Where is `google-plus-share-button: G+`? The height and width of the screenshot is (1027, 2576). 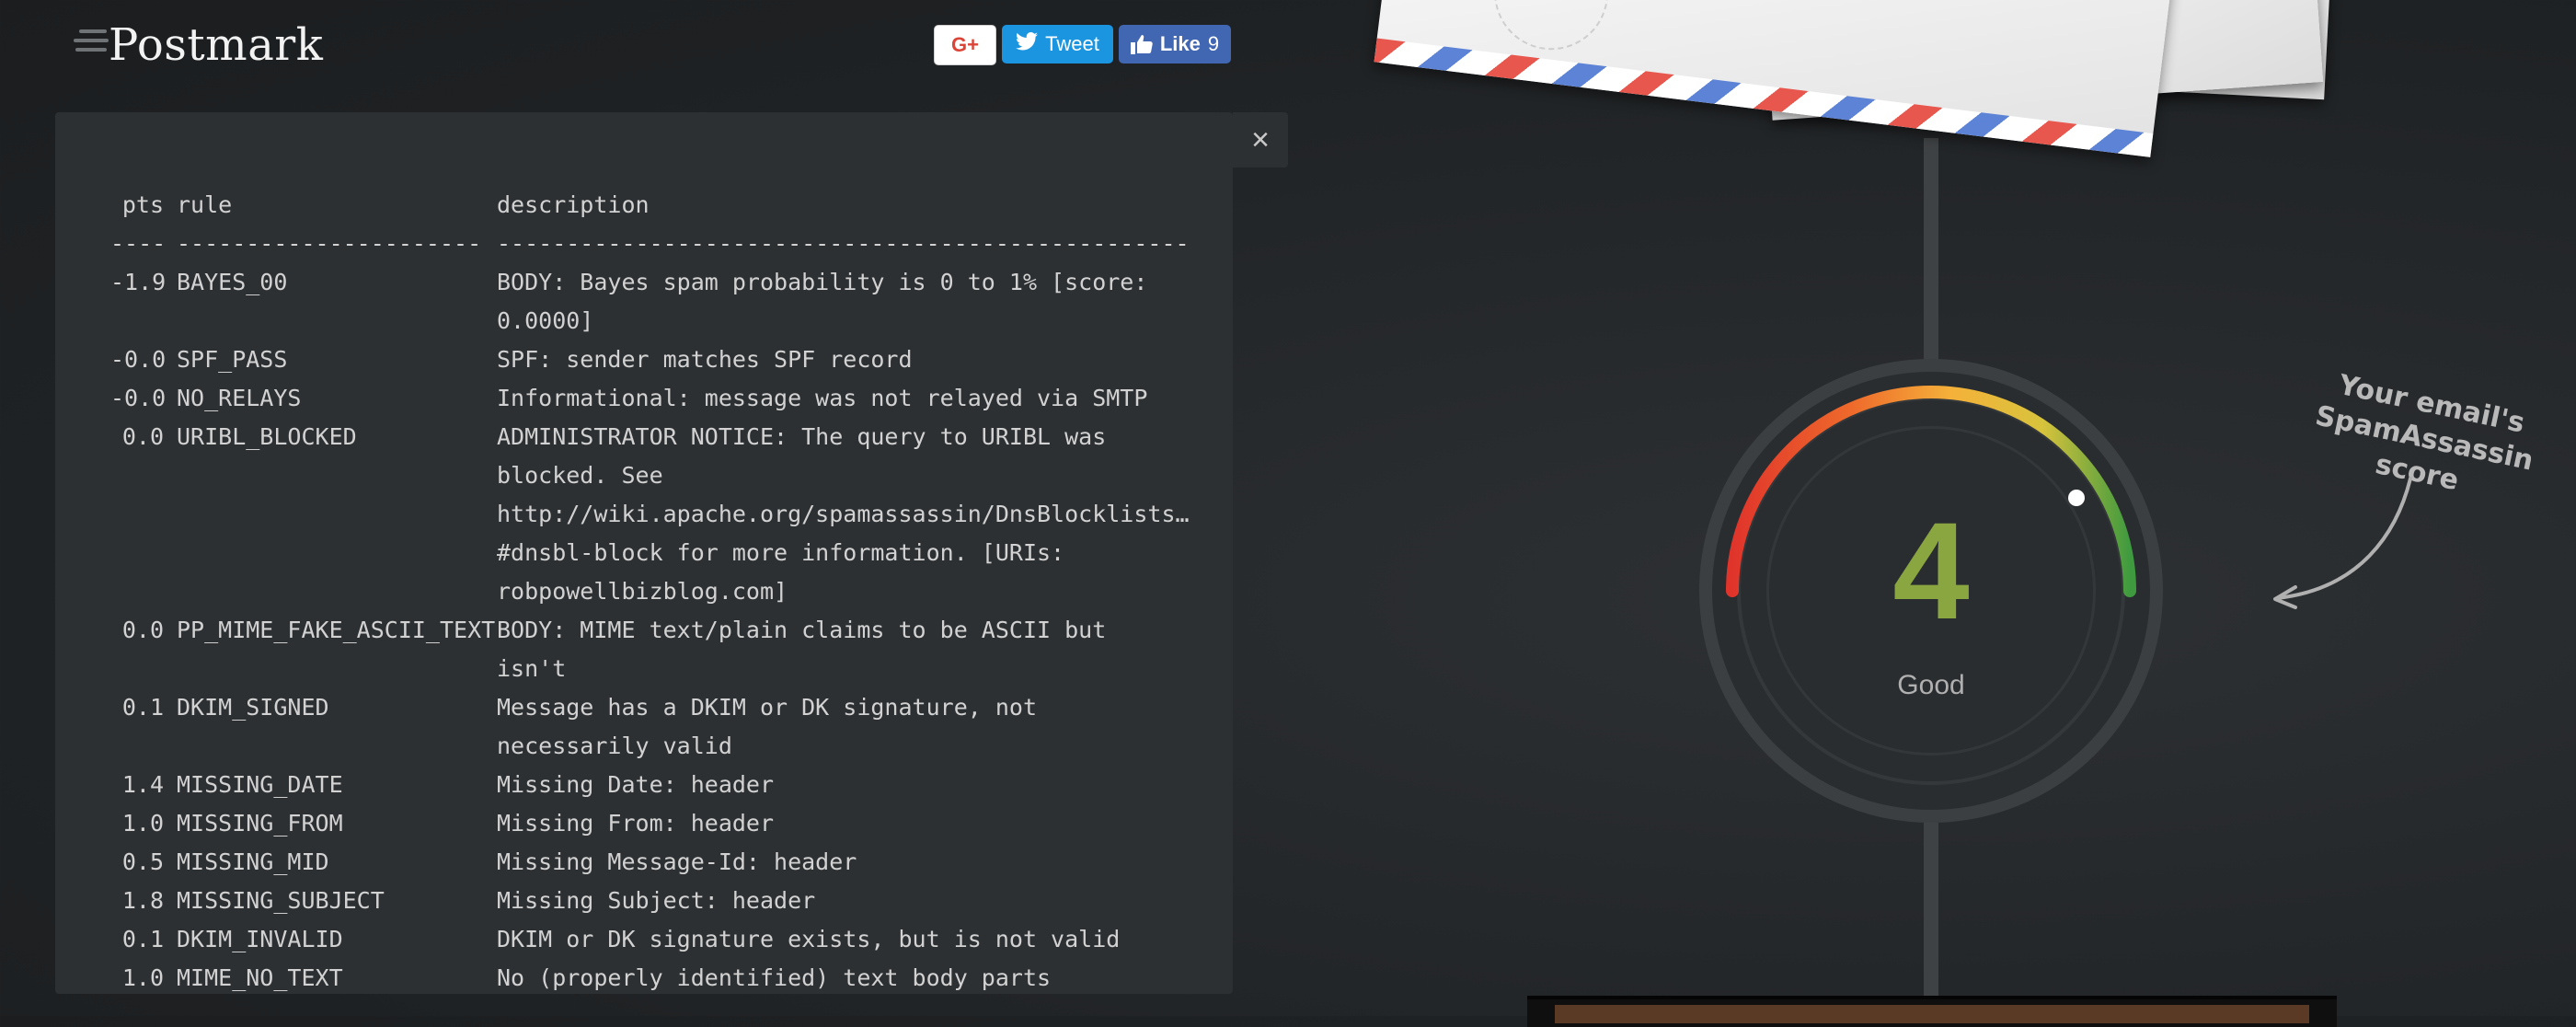 google-plus-share-button: G+ is located at coordinates (965, 45).